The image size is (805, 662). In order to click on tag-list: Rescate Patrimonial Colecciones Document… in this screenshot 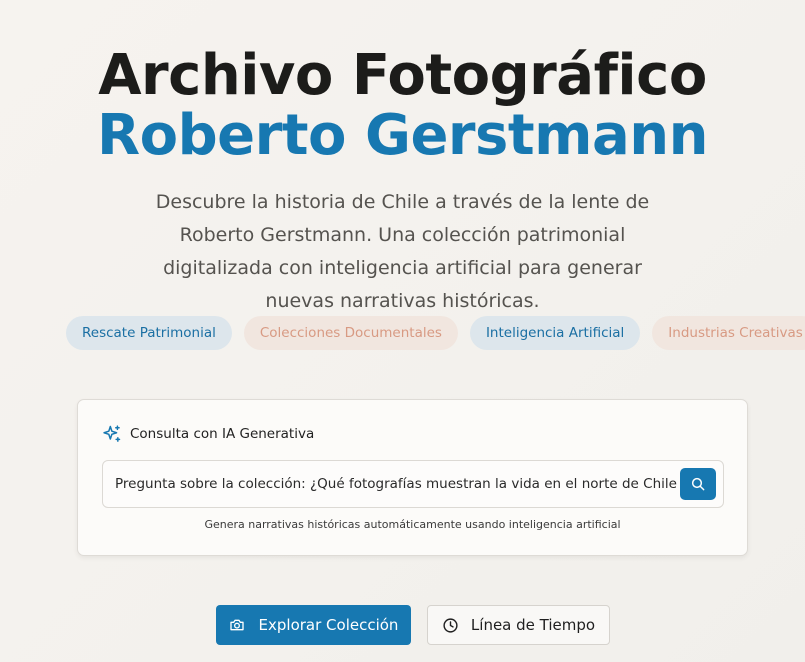, I will do `click(435, 333)`.